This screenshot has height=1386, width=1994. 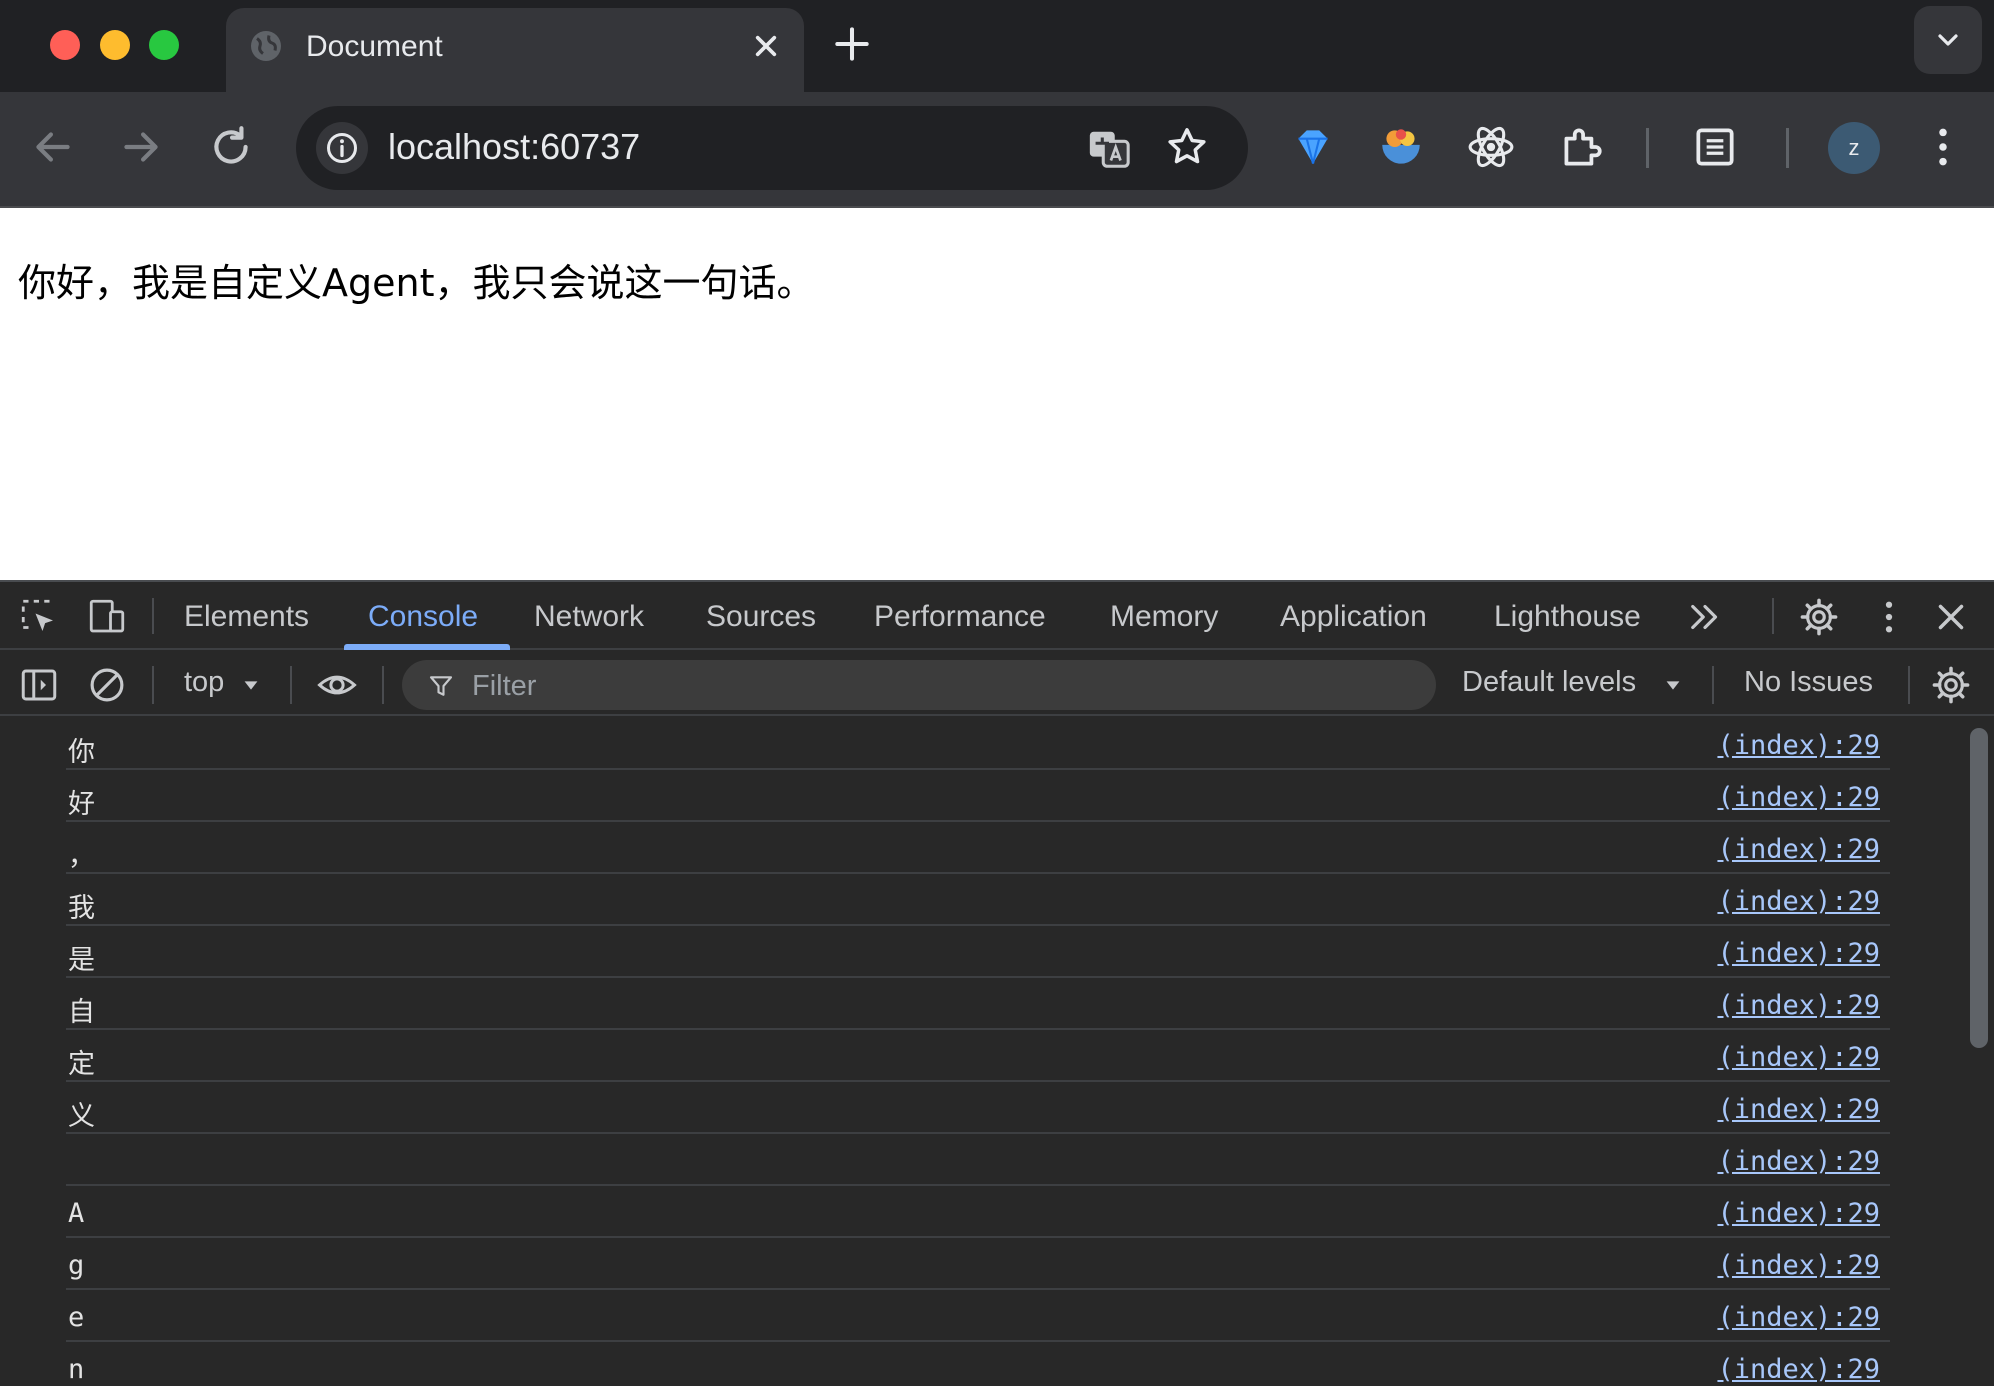 What do you see at coordinates (164, 45) in the screenshot?
I see `zoom-window-button` at bounding box center [164, 45].